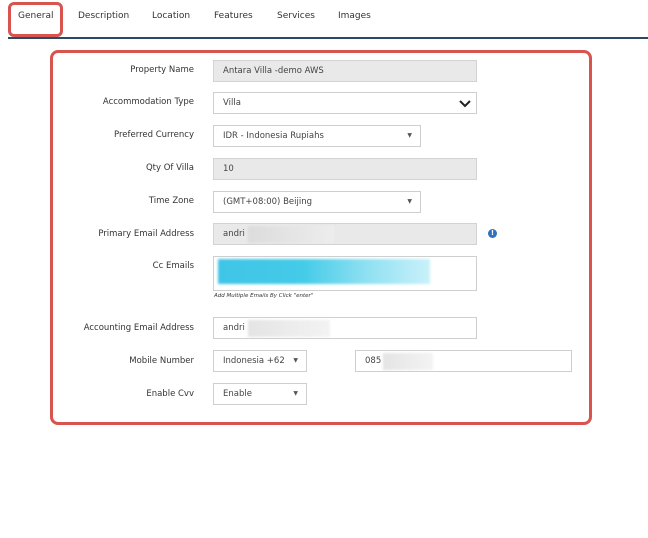 This screenshot has height=538, width=648. What do you see at coordinates (345, 328) in the screenshot?
I see `accounting-email-input: andri` at bounding box center [345, 328].